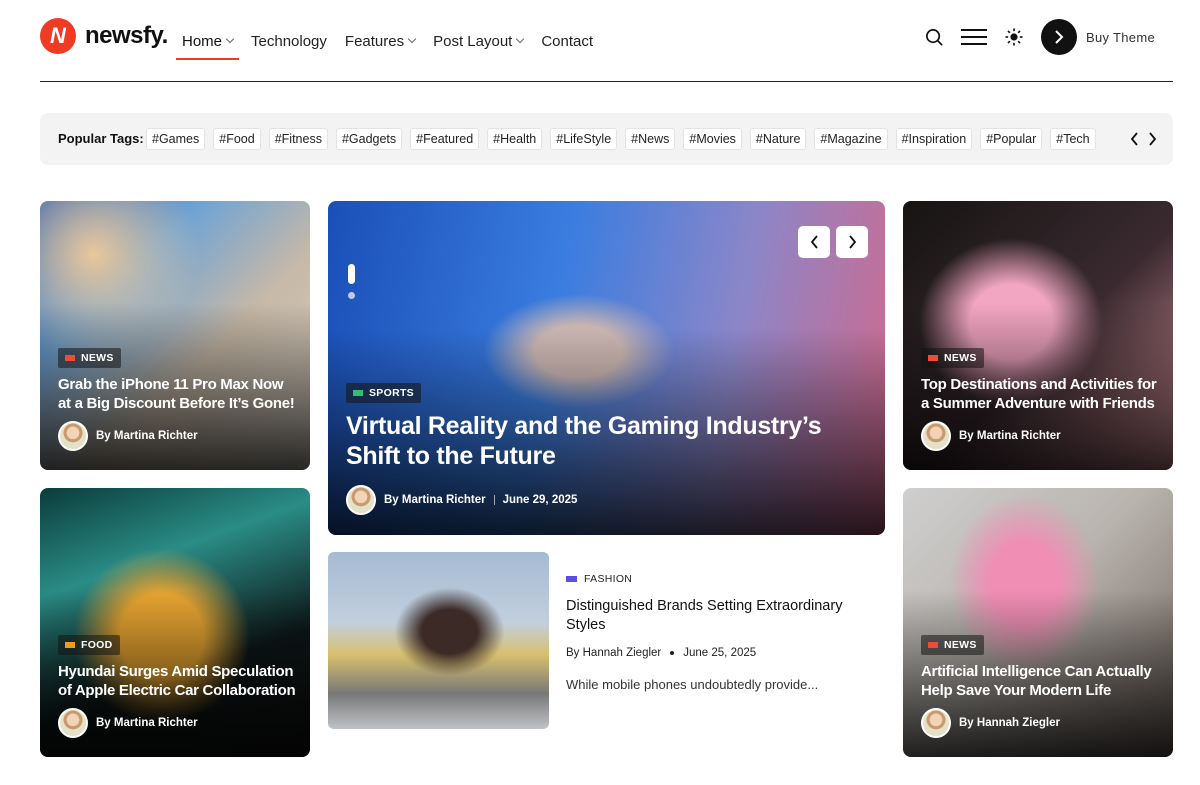  What do you see at coordinates (445, 139) in the screenshot?
I see `tag-featured: #Featured` at bounding box center [445, 139].